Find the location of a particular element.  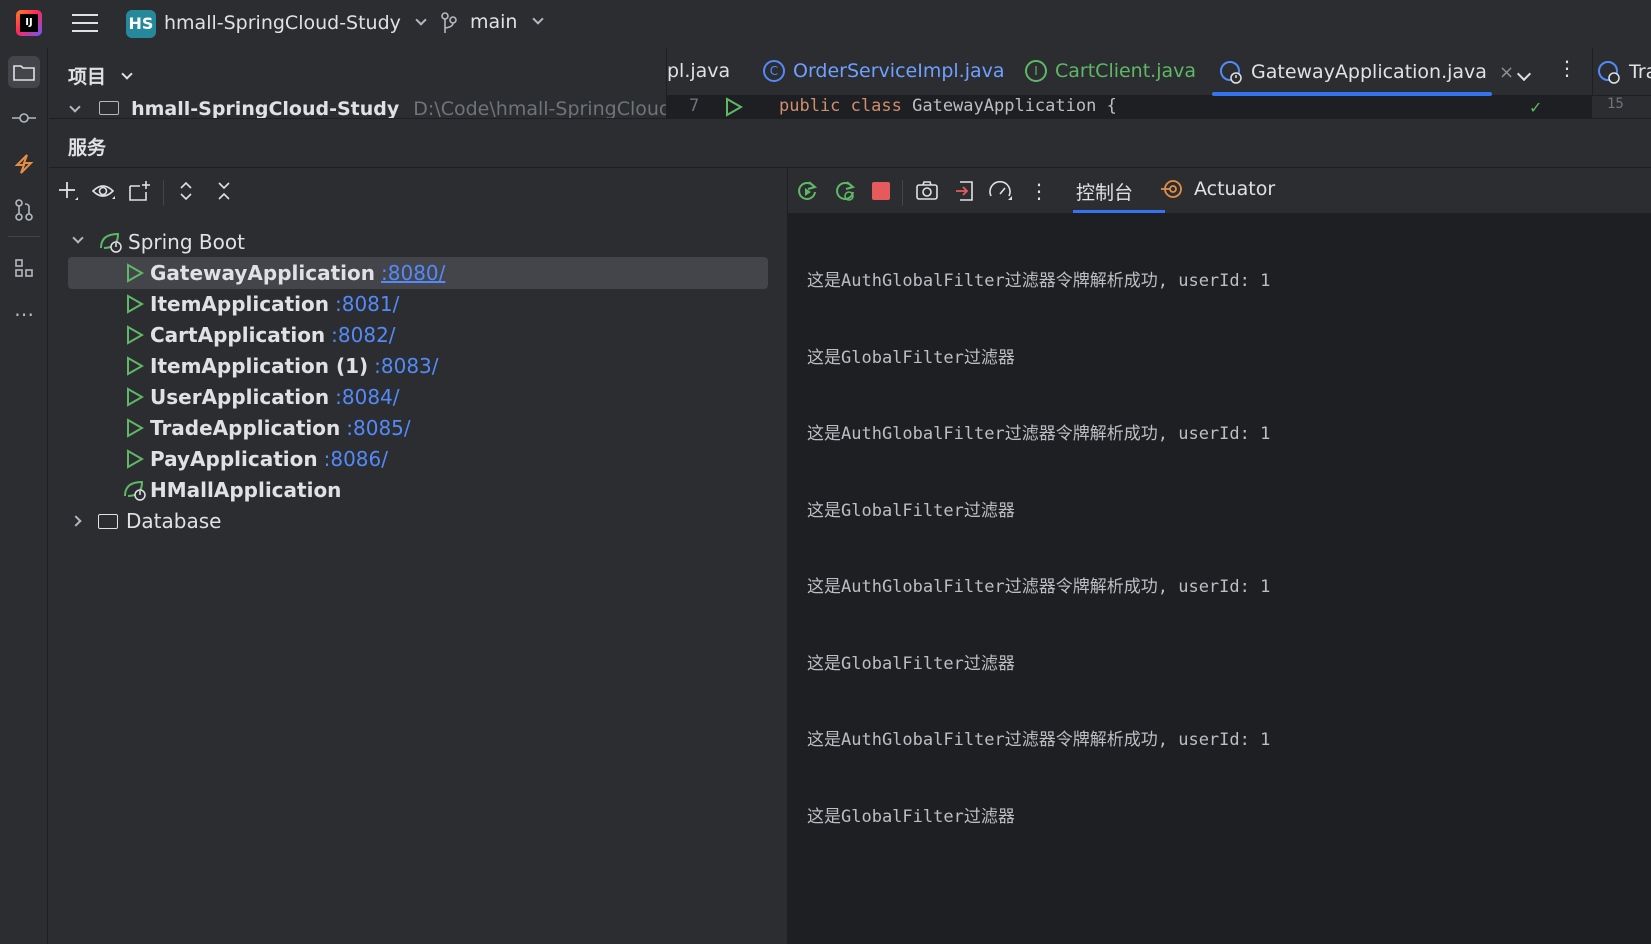

more-tools-icon: ⋯ is located at coordinates (24, 314).